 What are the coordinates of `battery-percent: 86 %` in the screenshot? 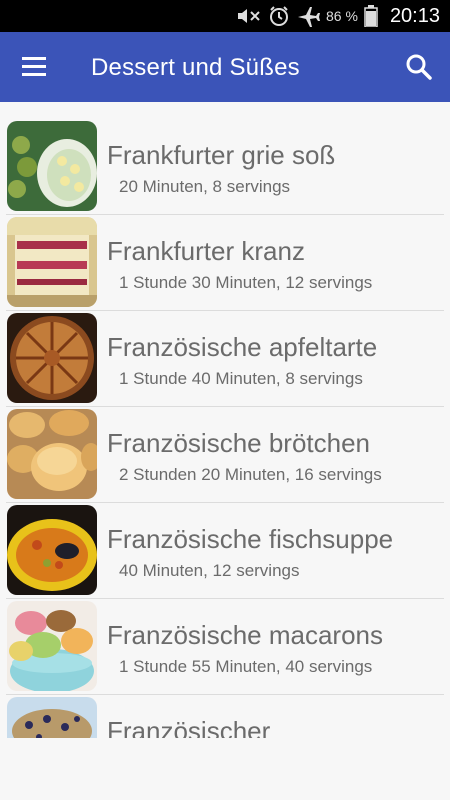 It's located at (342, 16).